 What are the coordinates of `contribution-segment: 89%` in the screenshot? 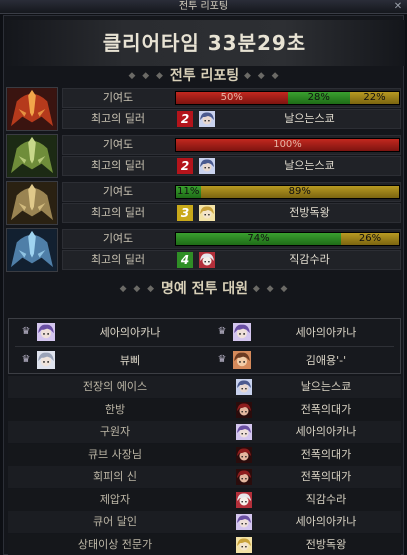 It's located at (299, 192).